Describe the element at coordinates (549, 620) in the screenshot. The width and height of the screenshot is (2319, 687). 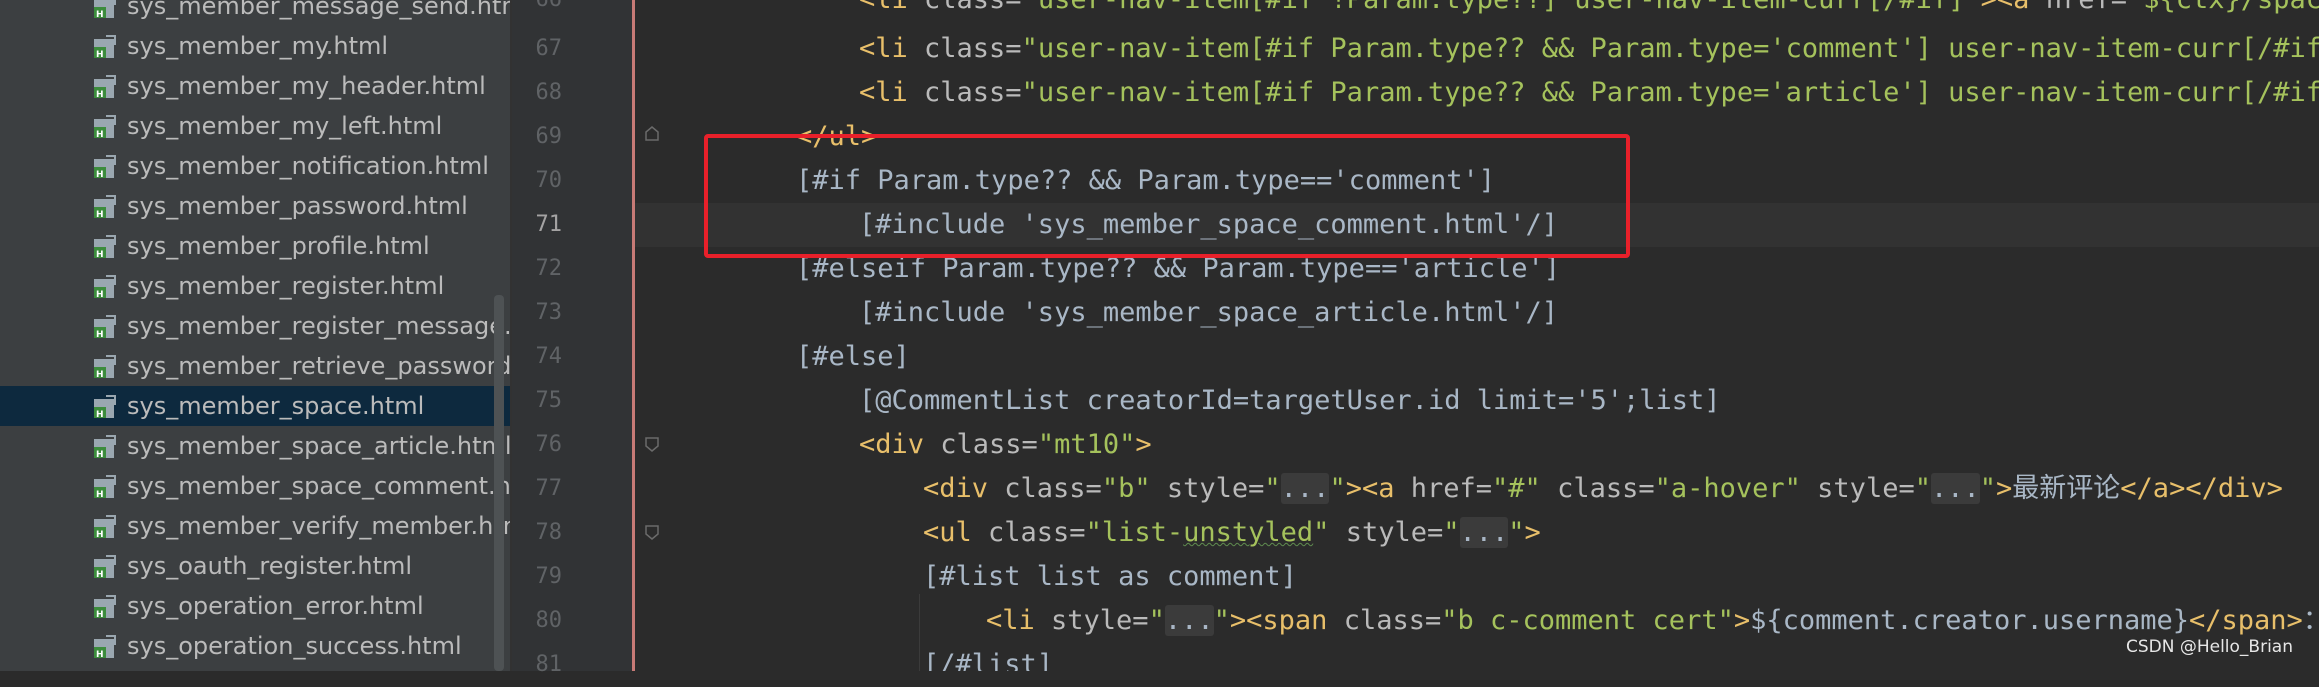
I see `line-number: 80` at that location.